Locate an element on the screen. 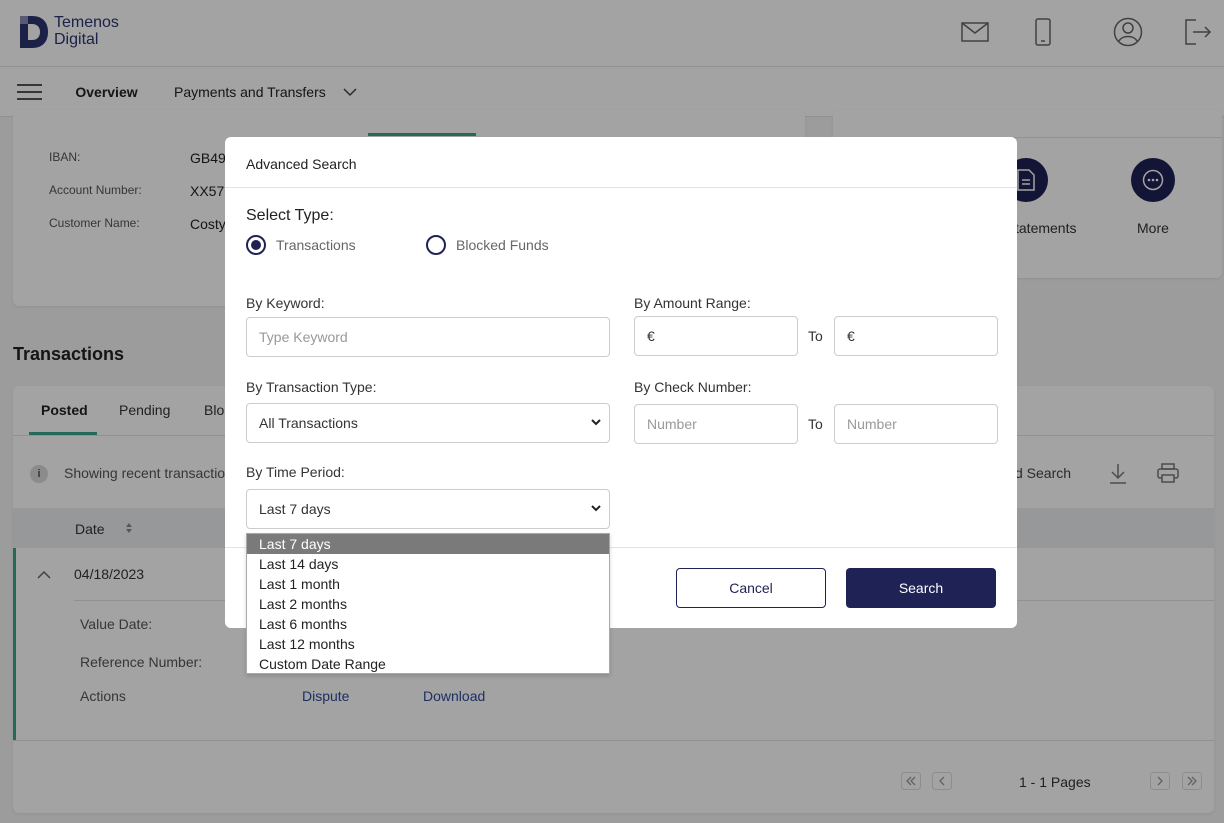  keyword-label: By Keyword: is located at coordinates (285, 303).